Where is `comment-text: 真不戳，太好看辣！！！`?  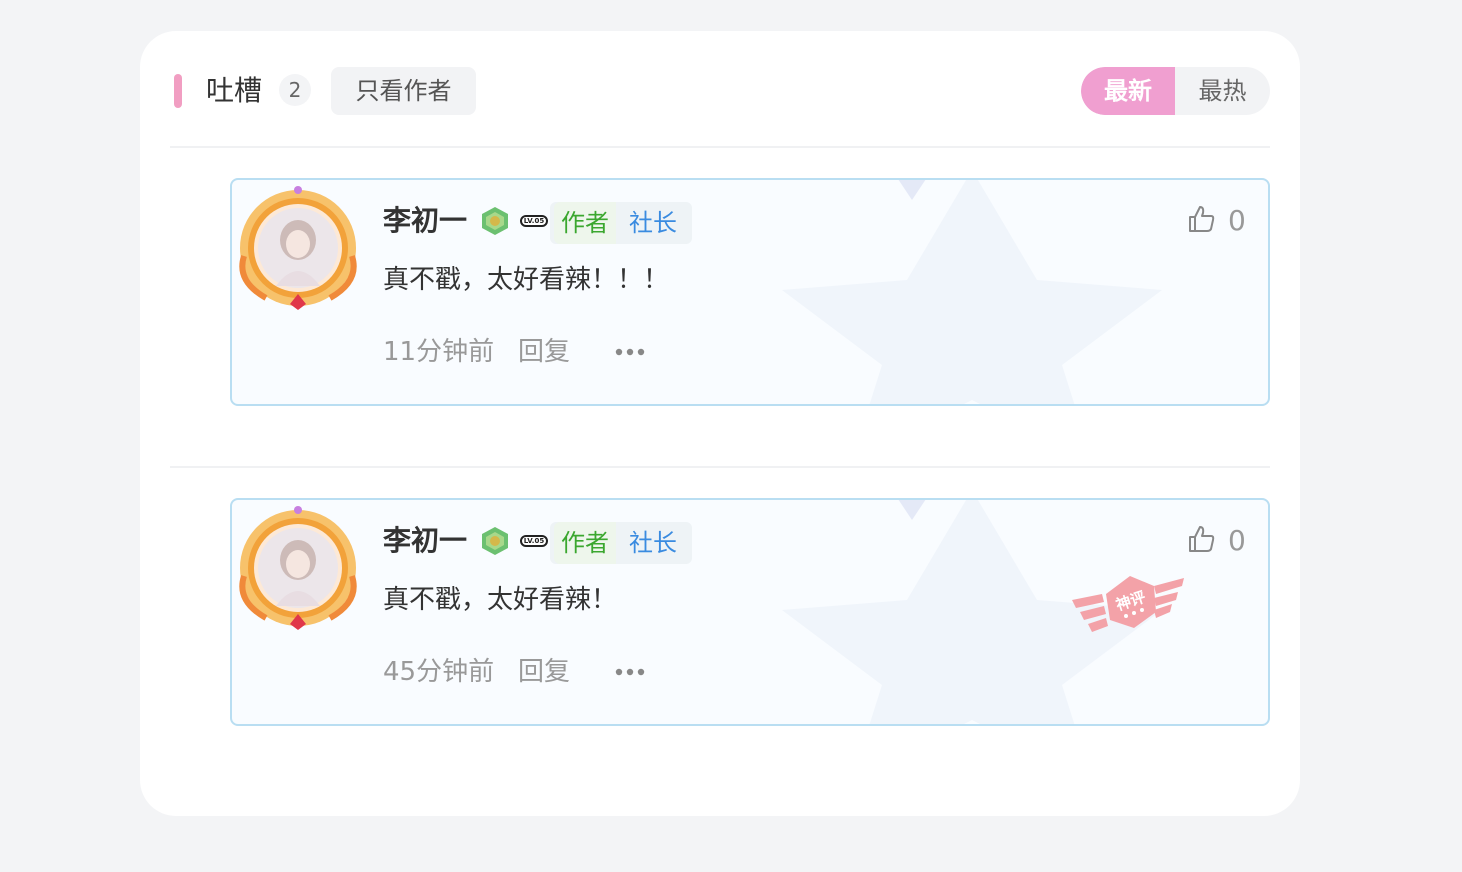 comment-text: 真不戳，太好看辣！！！ is located at coordinates (526, 280).